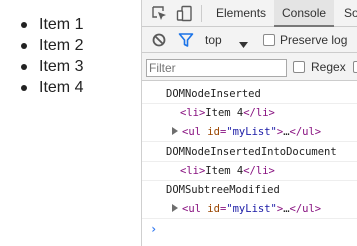 This screenshot has width=357, height=246. I want to click on list-item-label: Item 3, so click(61, 66).